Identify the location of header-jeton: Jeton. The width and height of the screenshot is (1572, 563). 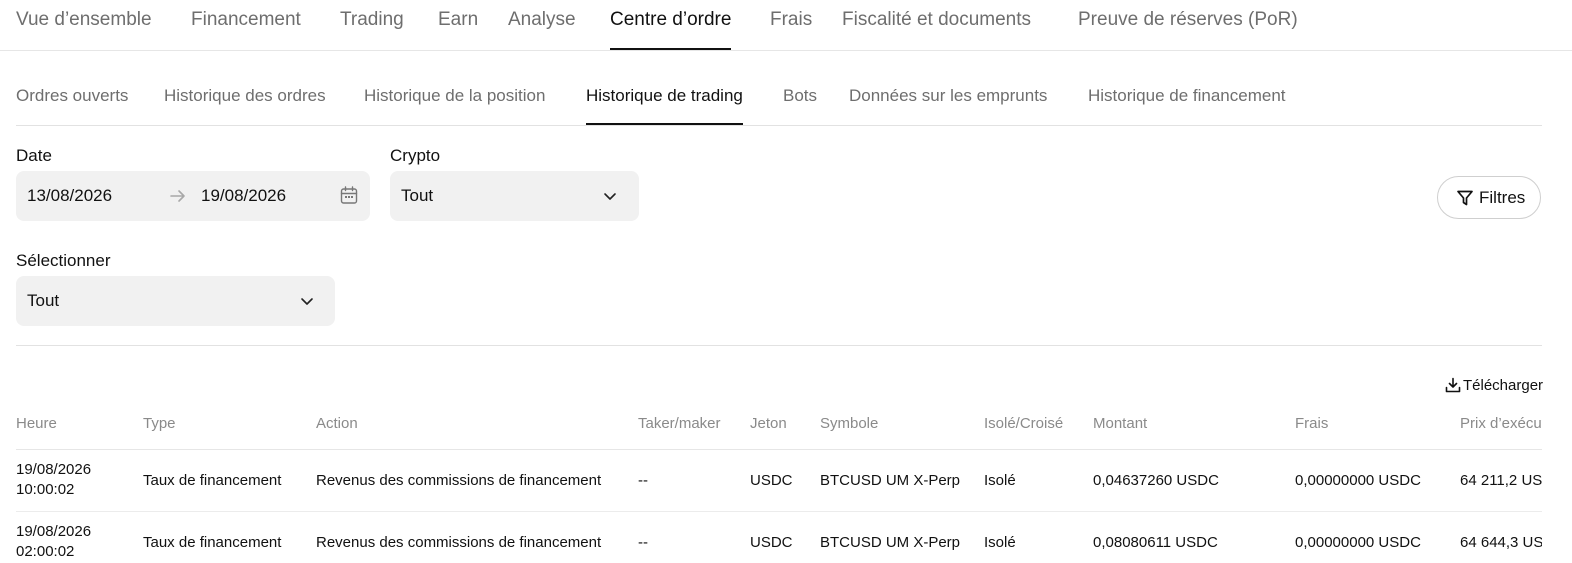
(768, 427).